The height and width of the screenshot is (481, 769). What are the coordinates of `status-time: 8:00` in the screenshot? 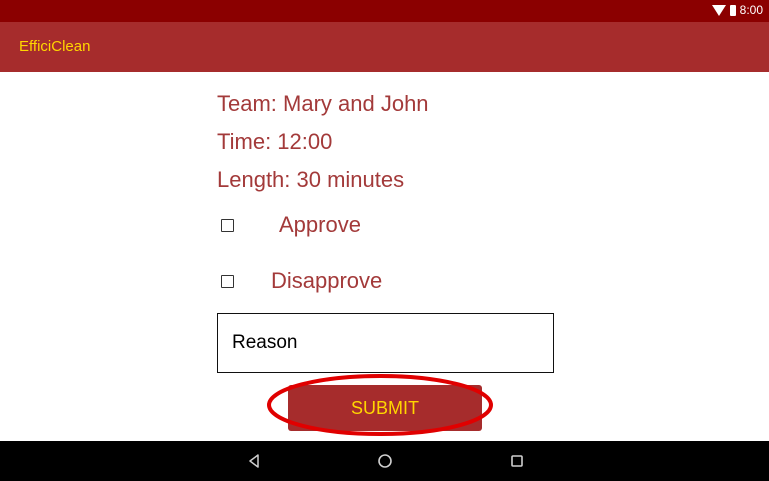 It's located at (751, 10).